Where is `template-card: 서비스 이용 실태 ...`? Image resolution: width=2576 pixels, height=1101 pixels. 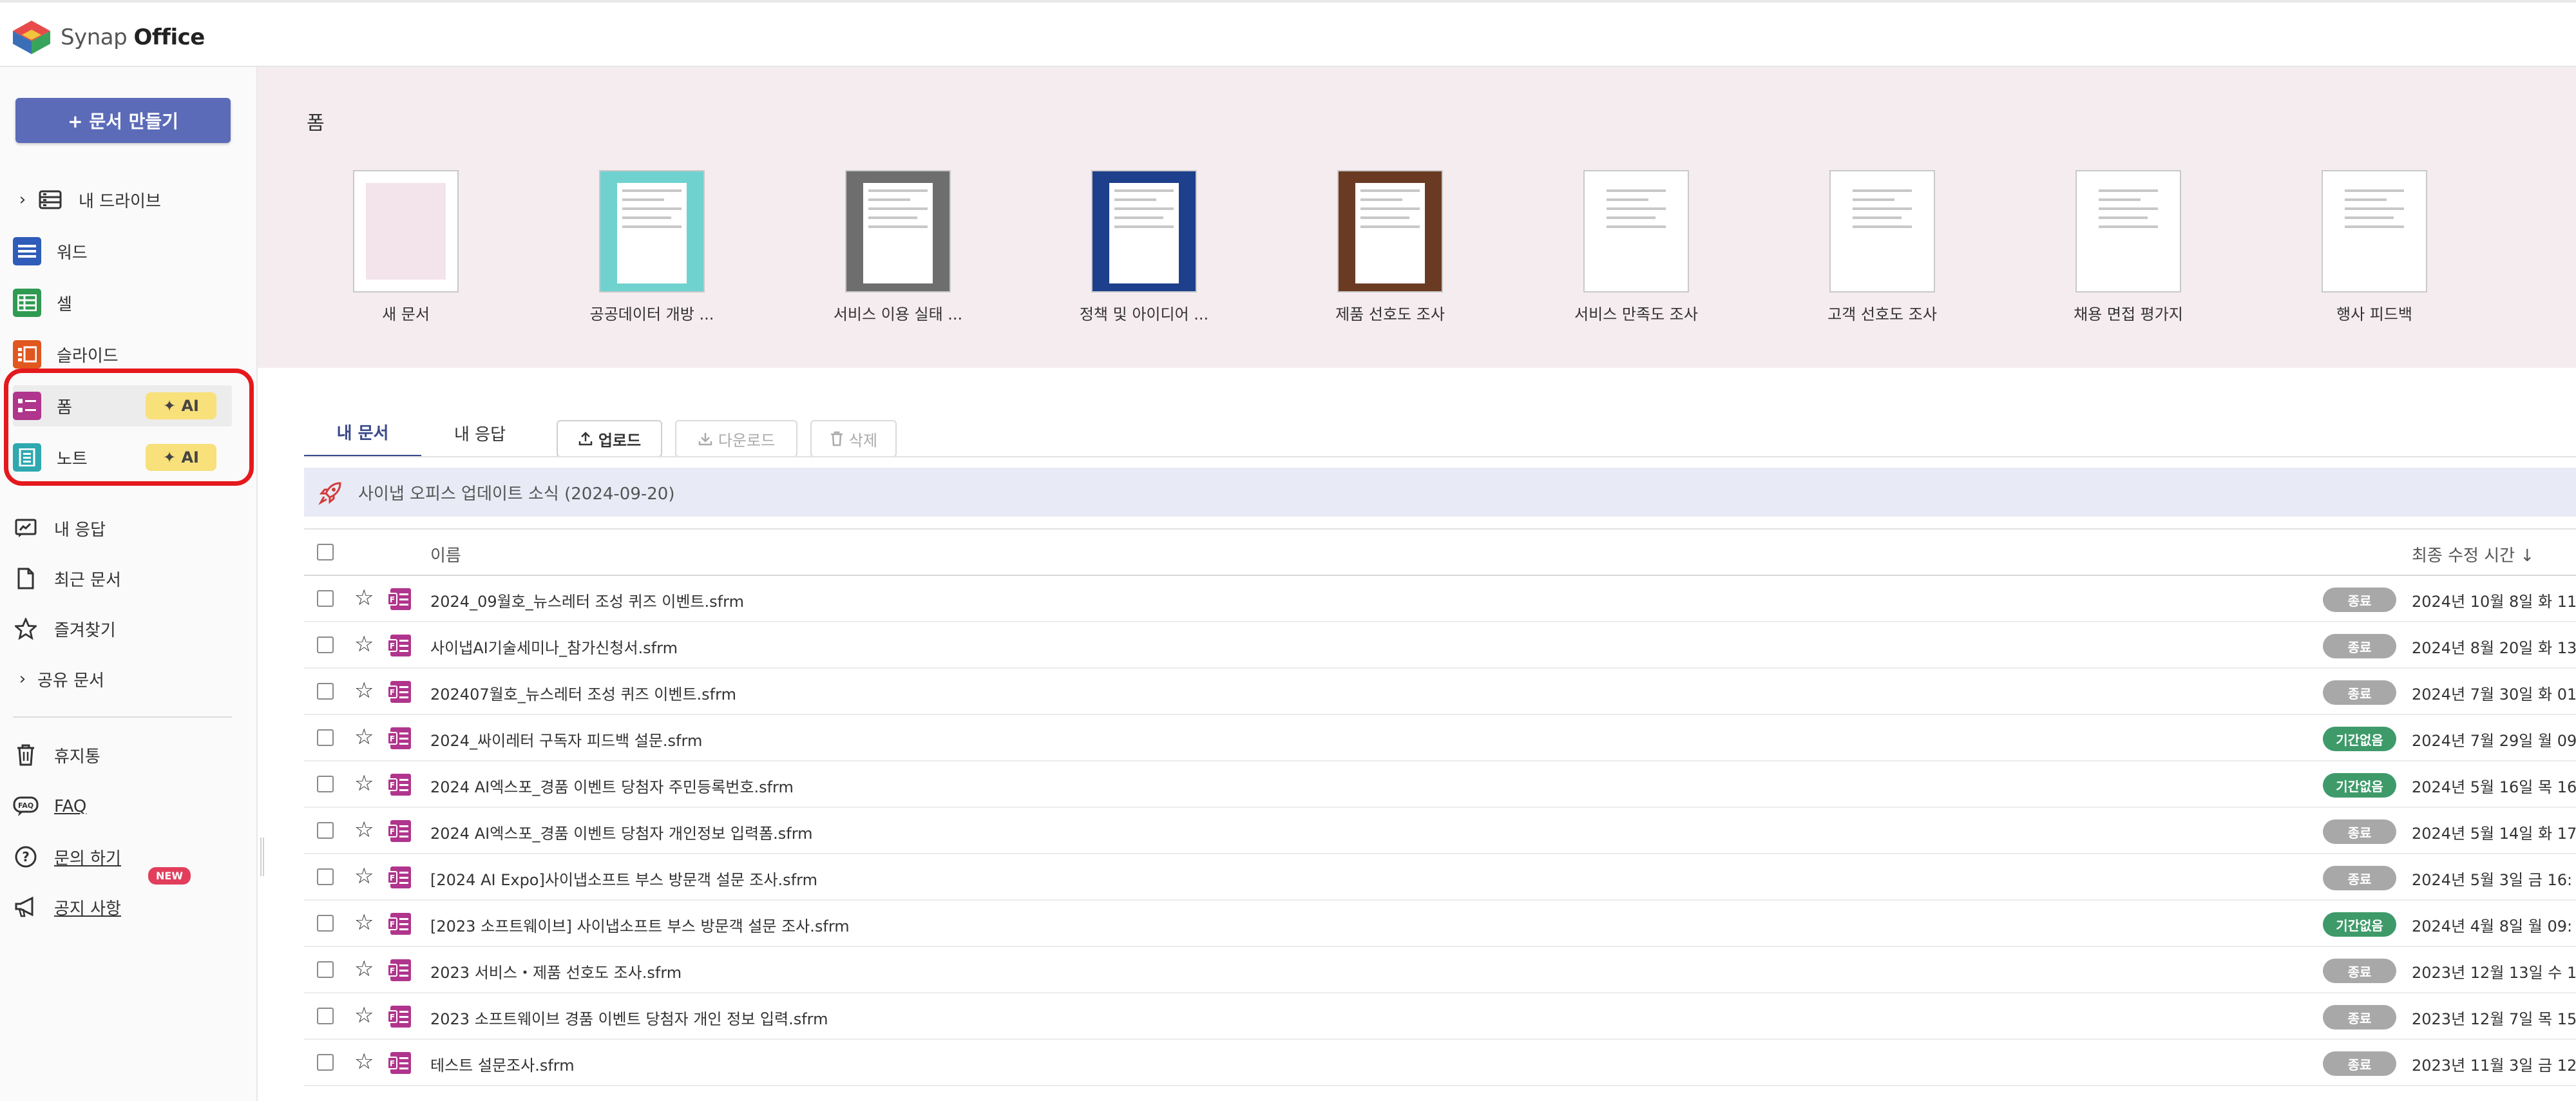 template-card: 서비스 이용 실태 ... is located at coordinates (898, 247).